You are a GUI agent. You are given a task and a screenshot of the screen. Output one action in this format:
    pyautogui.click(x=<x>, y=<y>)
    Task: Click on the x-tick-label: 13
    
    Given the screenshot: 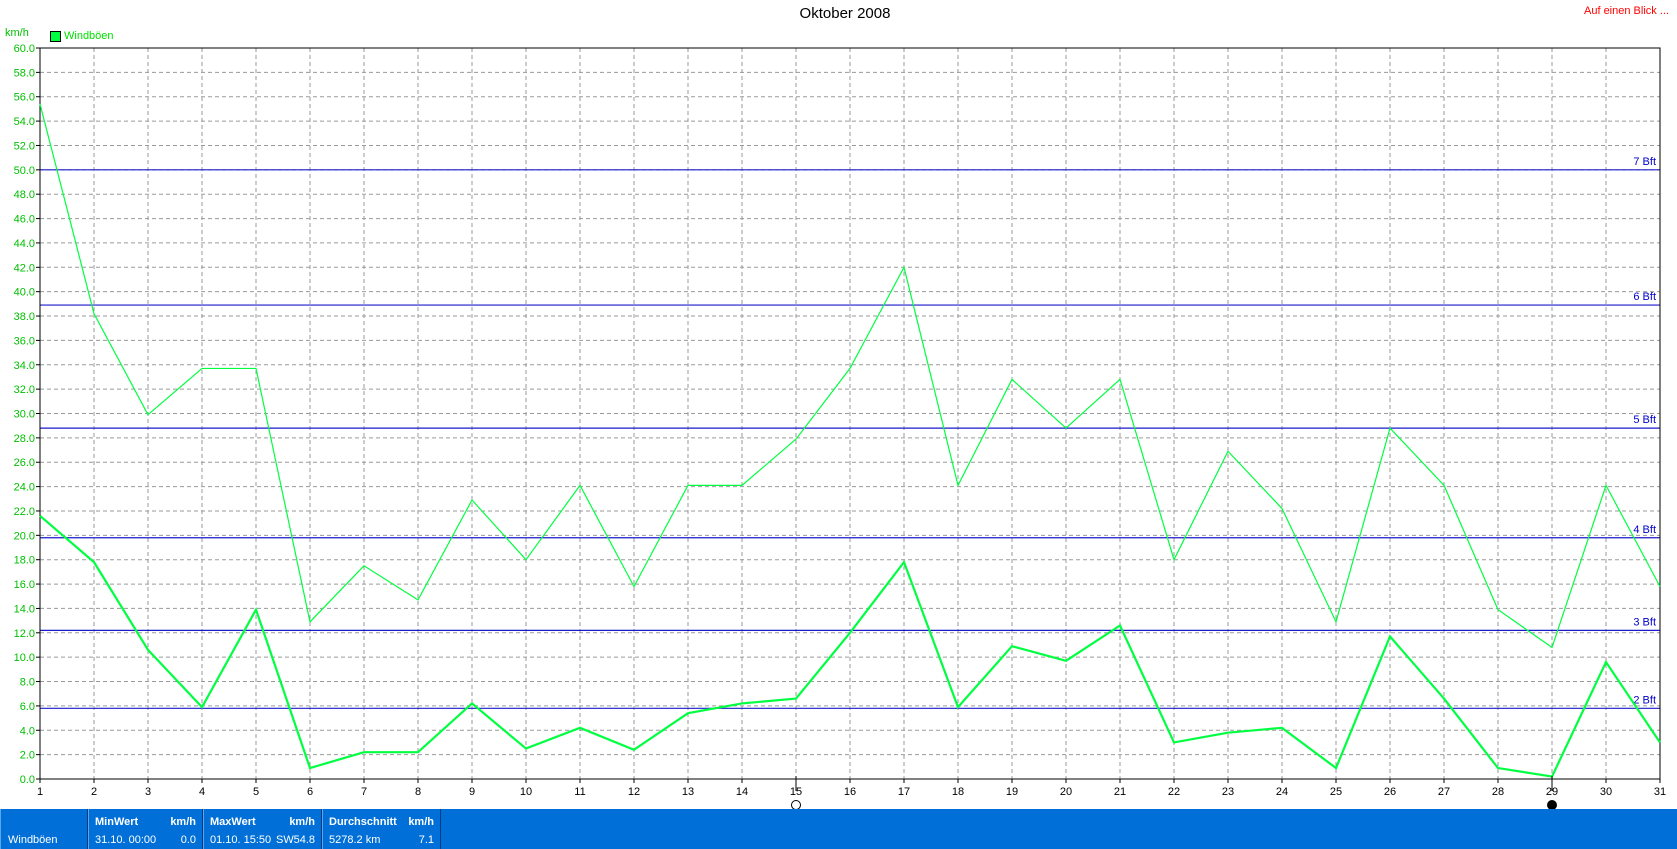 What is the action you would take?
    pyautogui.click(x=688, y=792)
    